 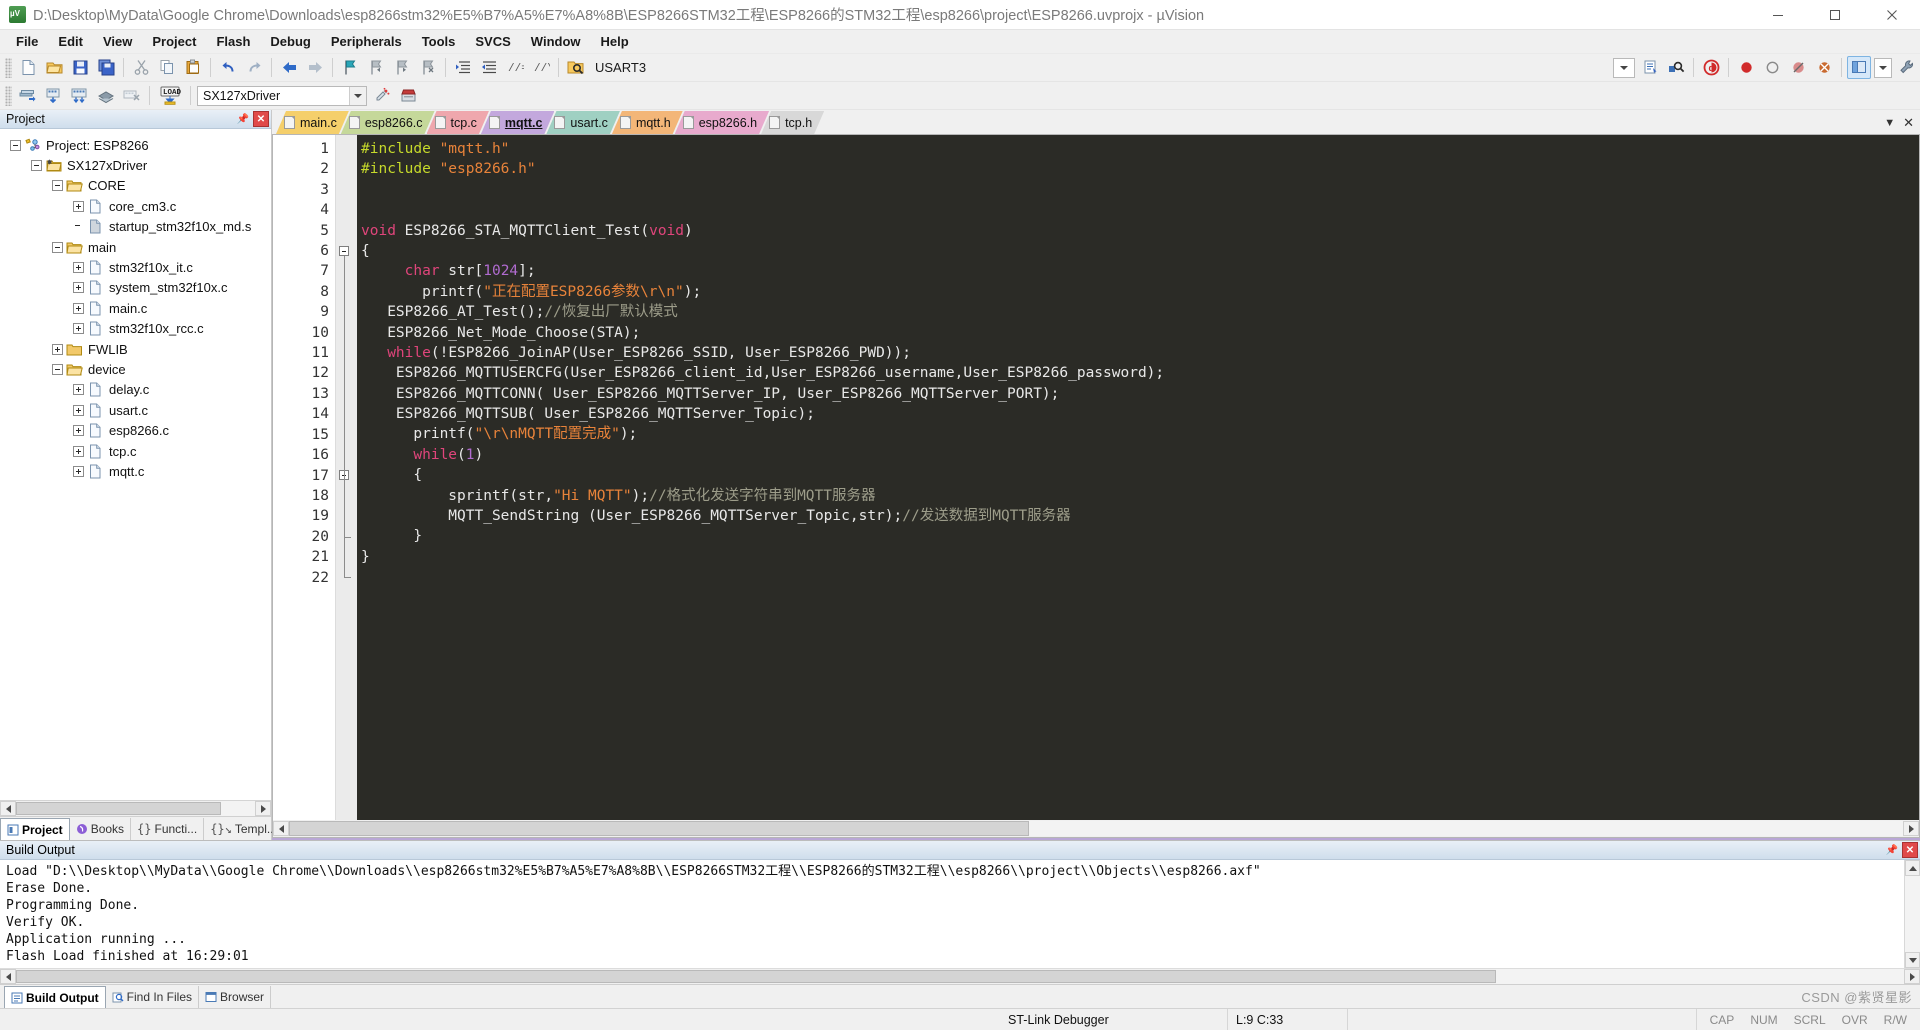 I want to click on bookmark-prev-icon, so click(x=376, y=67).